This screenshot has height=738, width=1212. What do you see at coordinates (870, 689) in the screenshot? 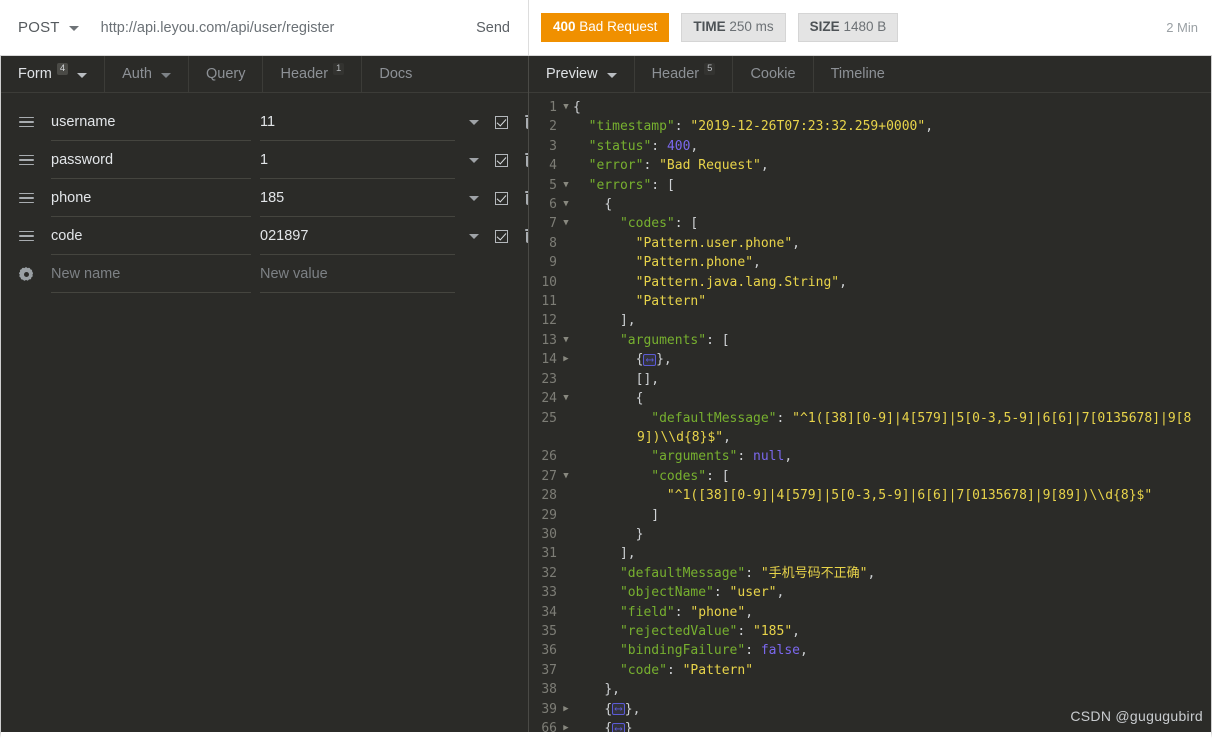
I see `json-line: 38 },` at bounding box center [870, 689].